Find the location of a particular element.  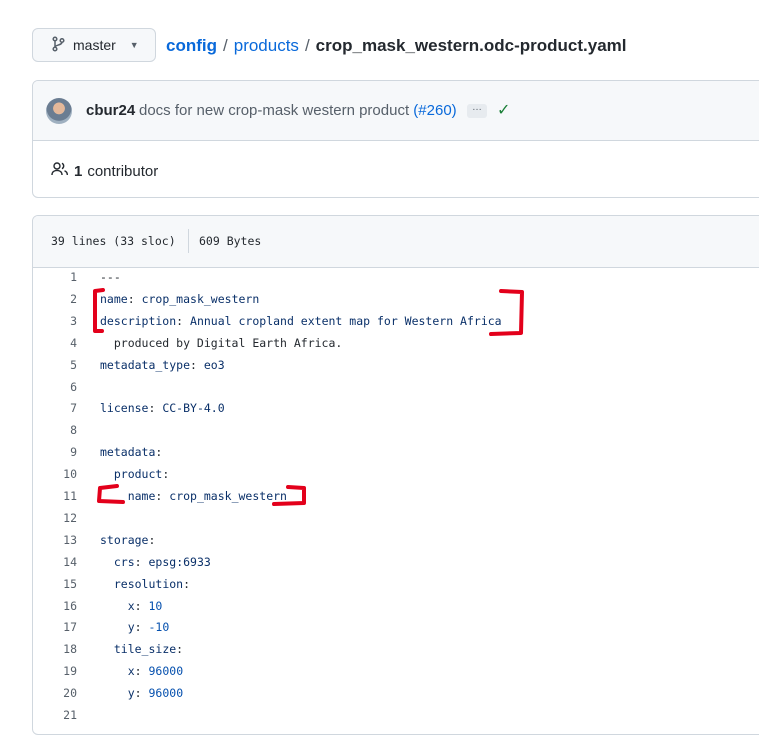

code-line: 7 license: CC-BY-4.0 is located at coordinates (396, 408).